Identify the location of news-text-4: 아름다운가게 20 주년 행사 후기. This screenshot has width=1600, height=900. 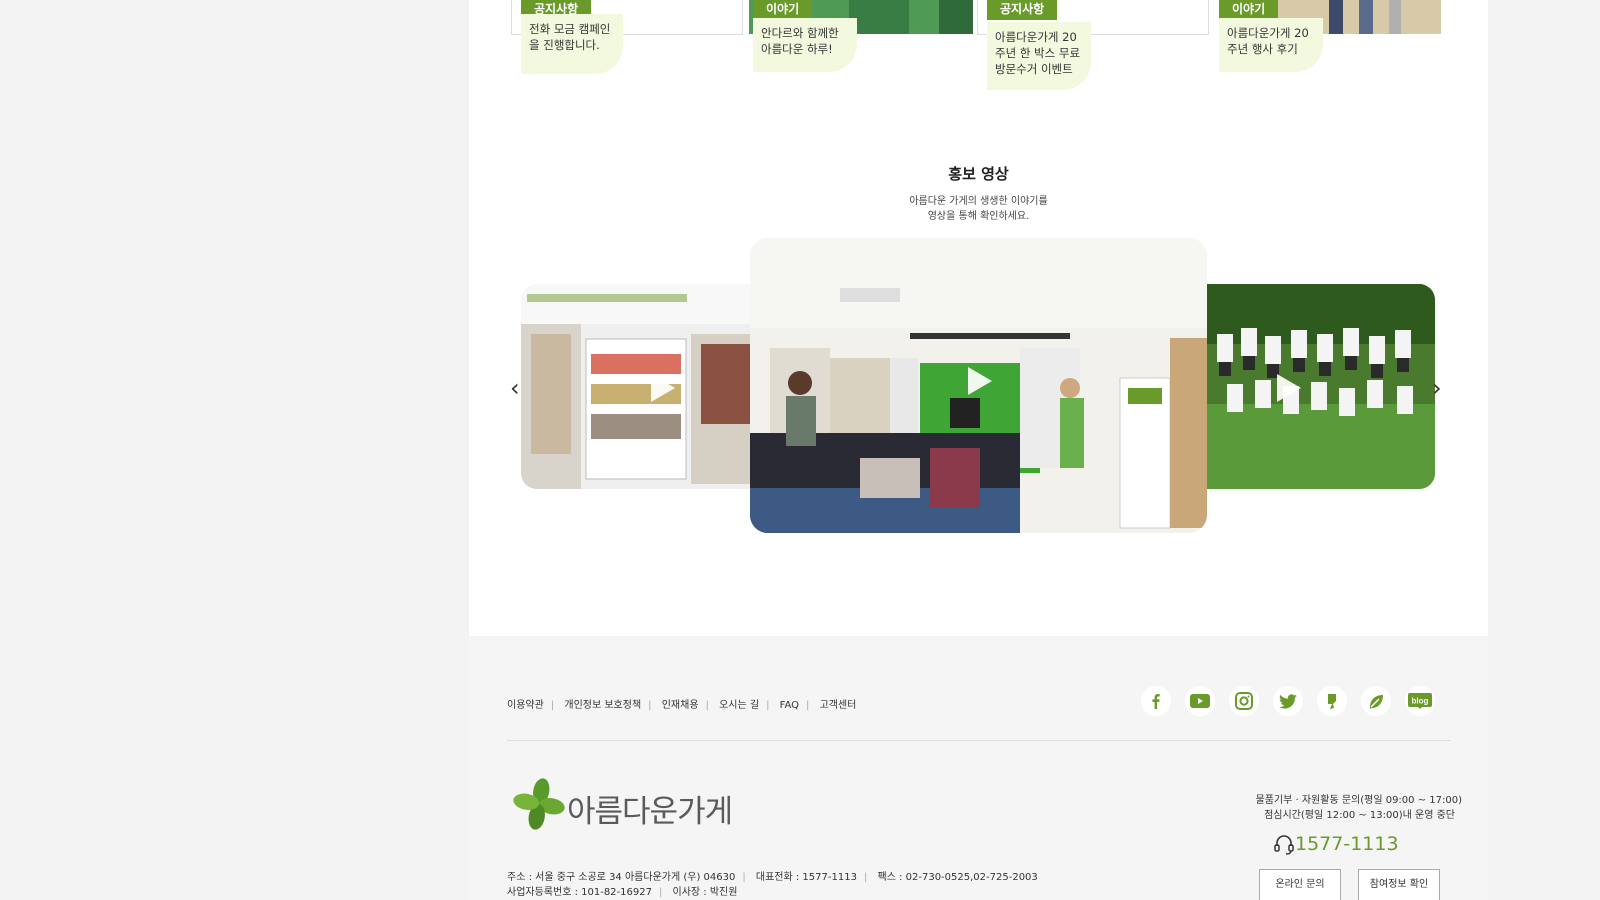
(1271, 45).